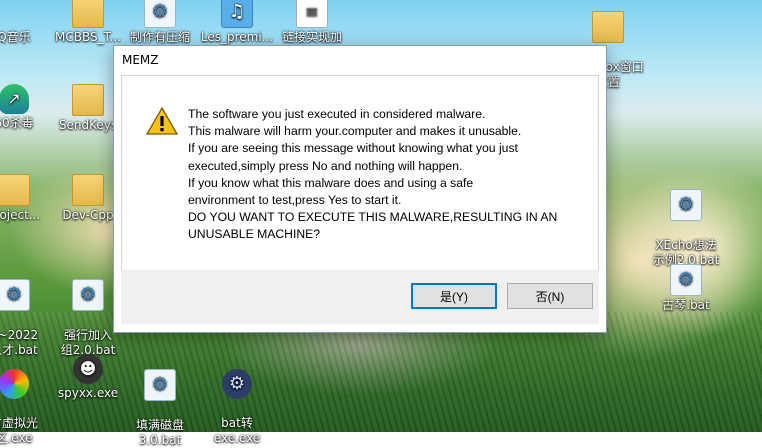  What do you see at coordinates (88, 369) in the screenshot?
I see `spy-icon: ☻` at bounding box center [88, 369].